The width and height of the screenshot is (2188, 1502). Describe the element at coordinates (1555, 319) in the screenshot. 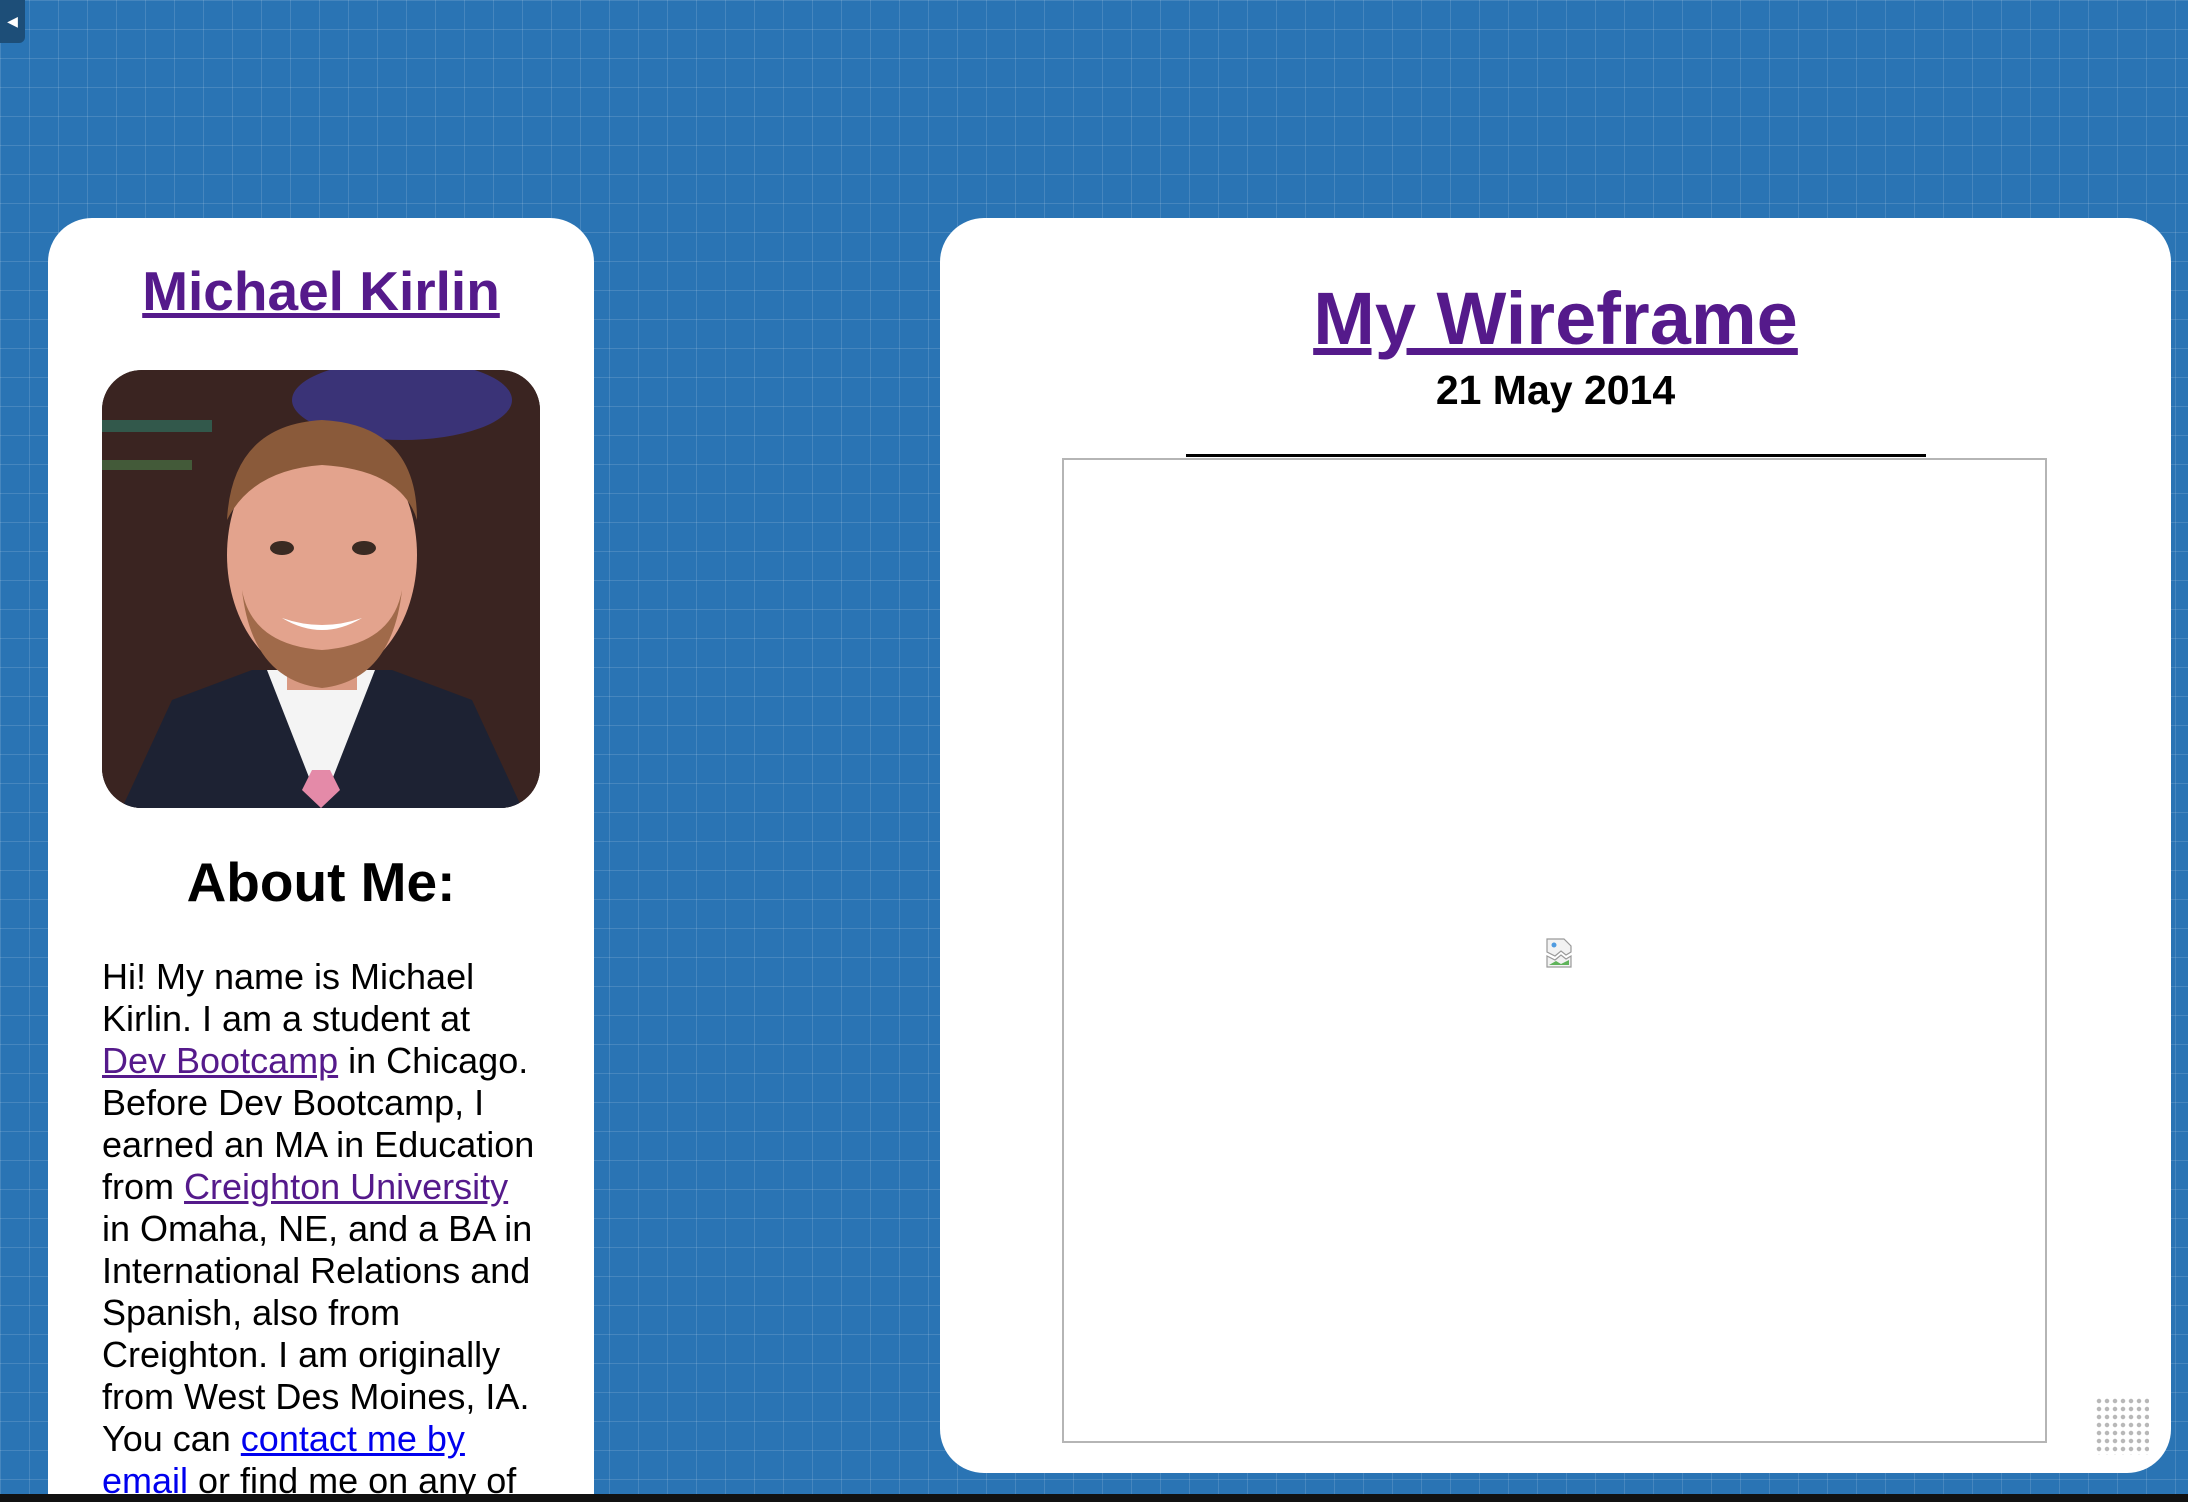

I see `wireframe-title-link: My Wireframe` at that location.